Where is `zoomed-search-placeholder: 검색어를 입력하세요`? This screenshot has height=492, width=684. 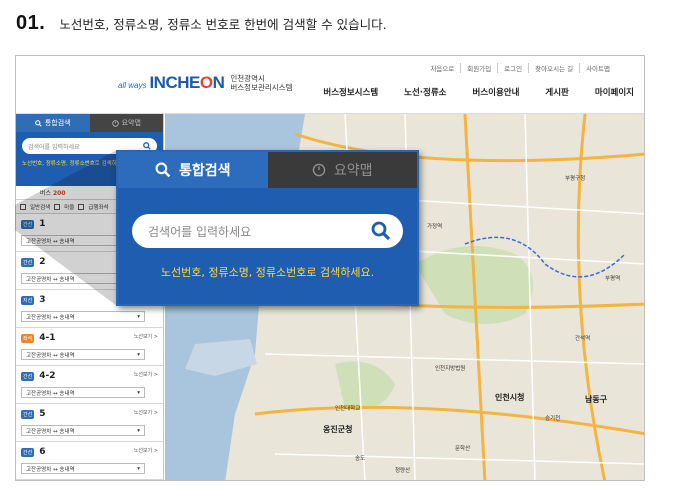 zoomed-search-placeholder: 검색어를 입력하세요 is located at coordinates (200, 231).